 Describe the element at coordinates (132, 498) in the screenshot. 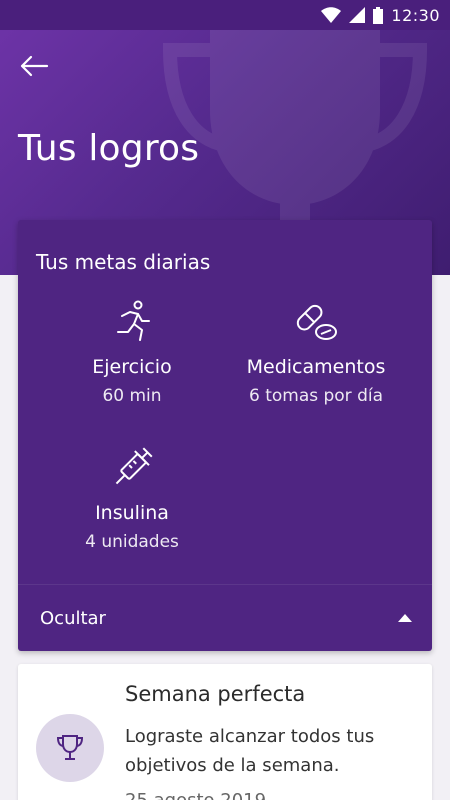

I see `goal-insulin: Insulina 4 unidades` at that location.